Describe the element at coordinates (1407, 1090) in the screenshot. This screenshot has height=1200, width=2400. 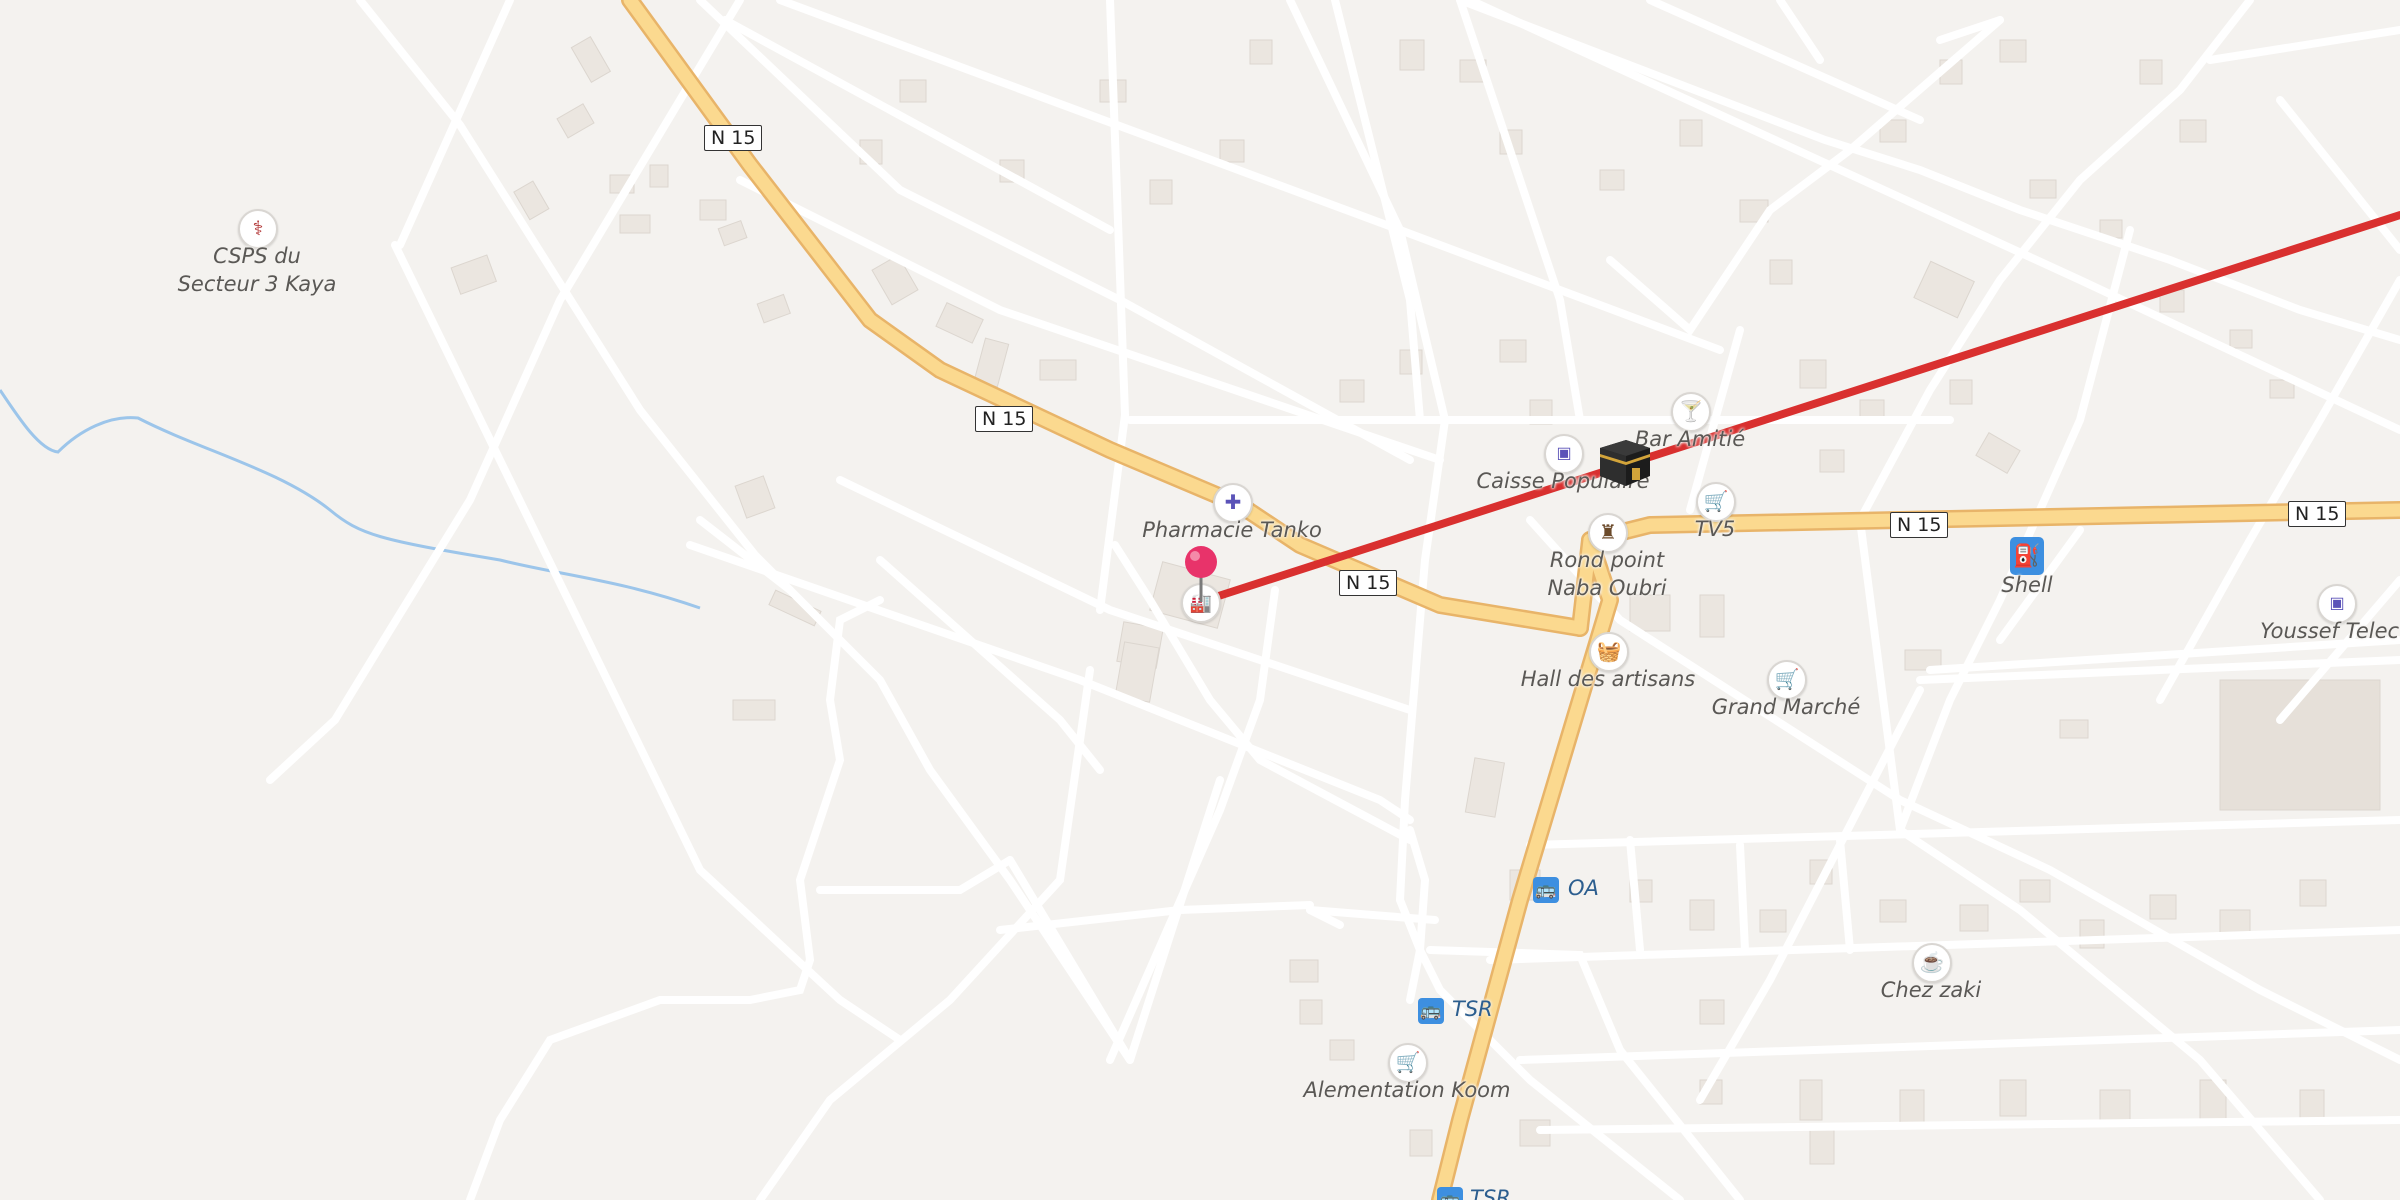
I see `poi-label: Alementation Koom` at that location.